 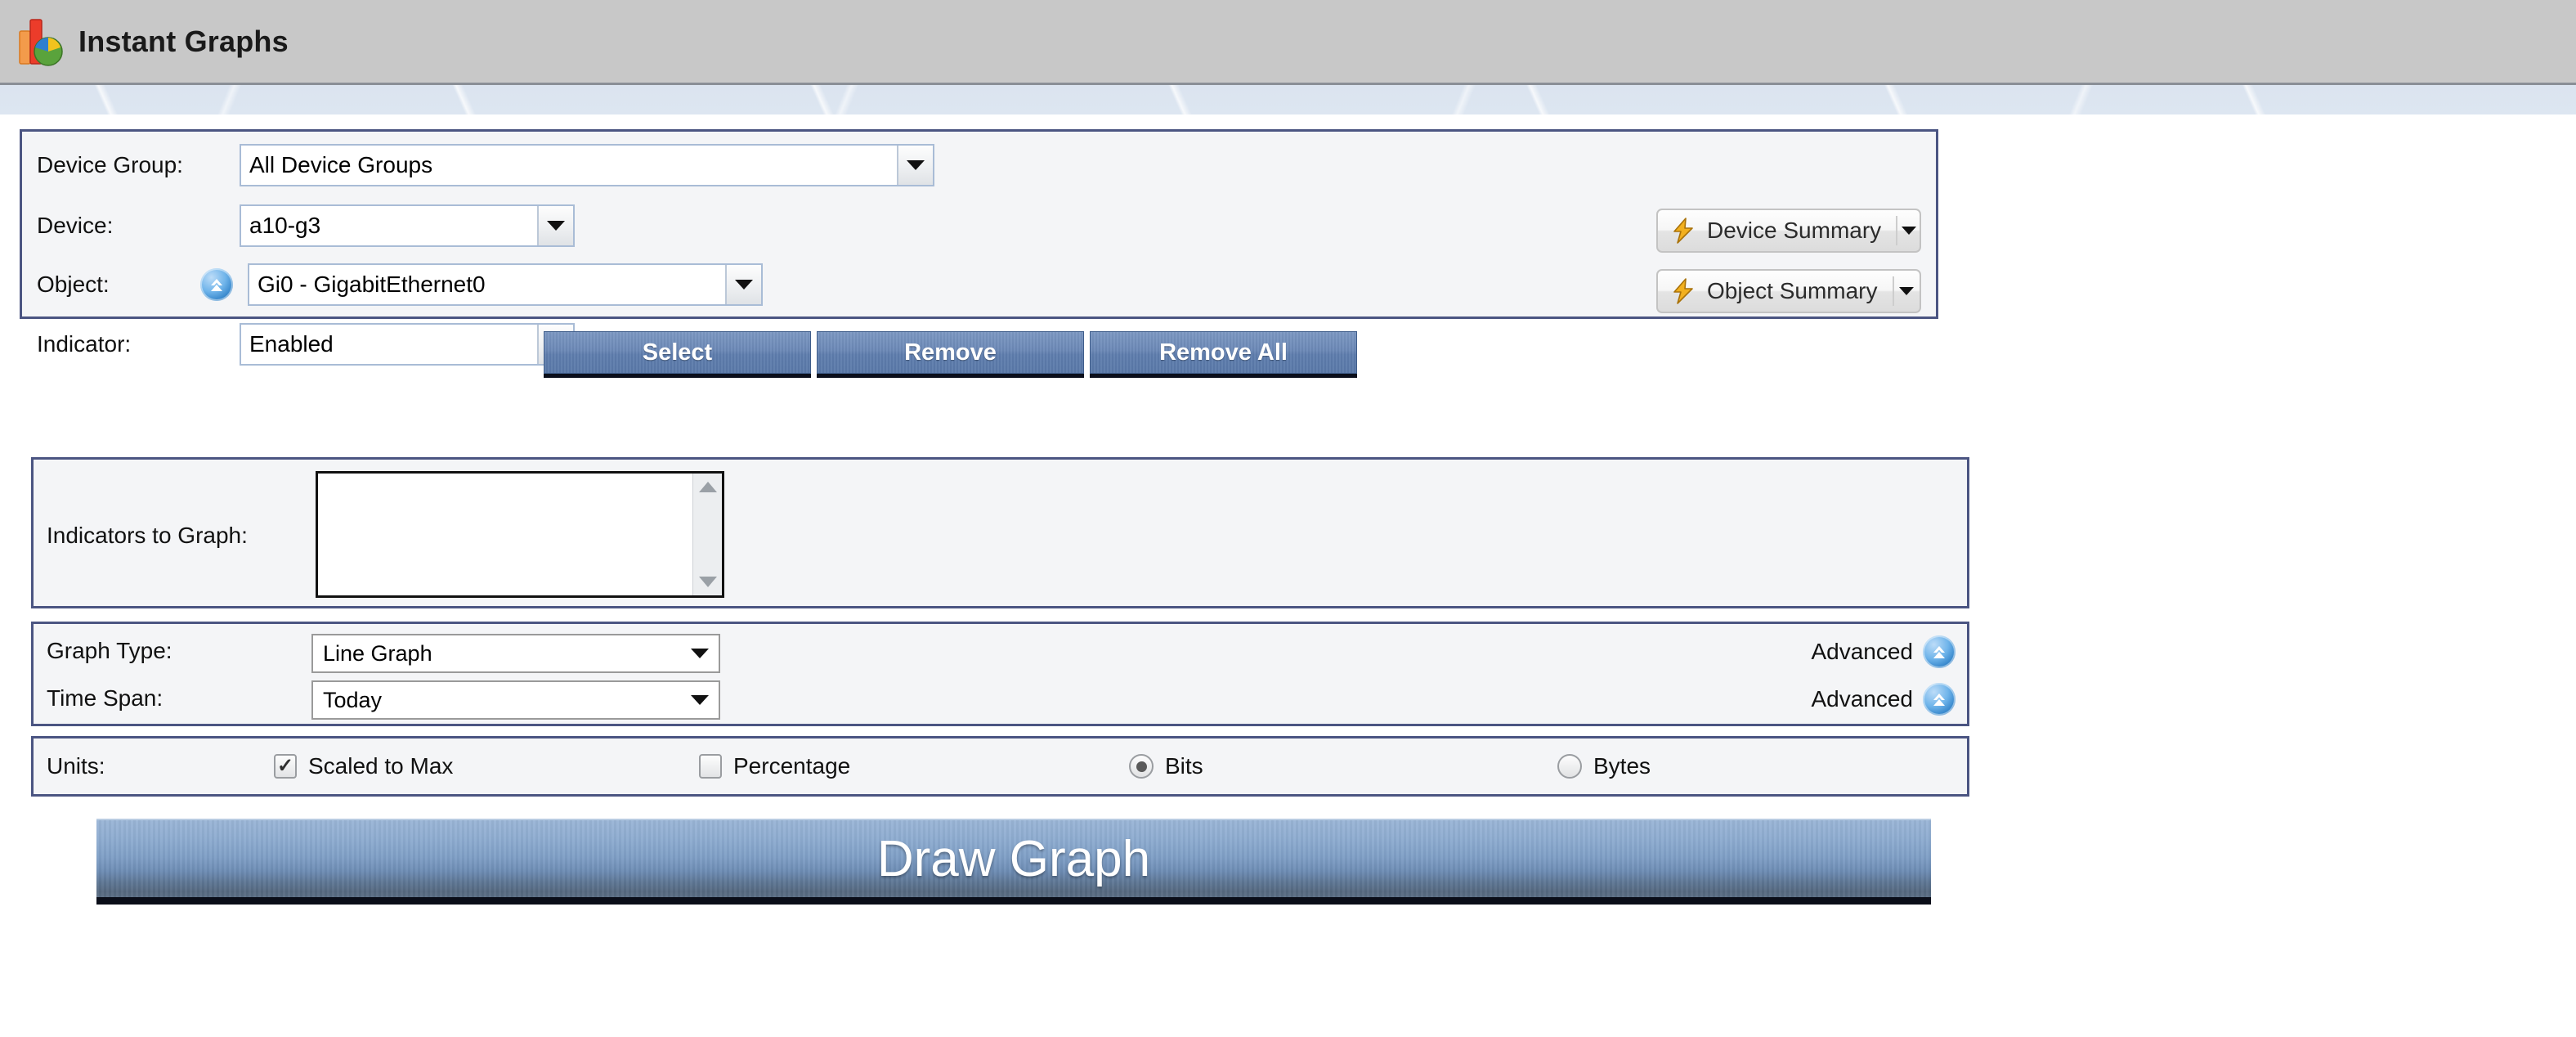 What do you see at coordinates (353, 699) in the screenshot?
I see `time-span-value: Today` at bounding box center [353, 699].